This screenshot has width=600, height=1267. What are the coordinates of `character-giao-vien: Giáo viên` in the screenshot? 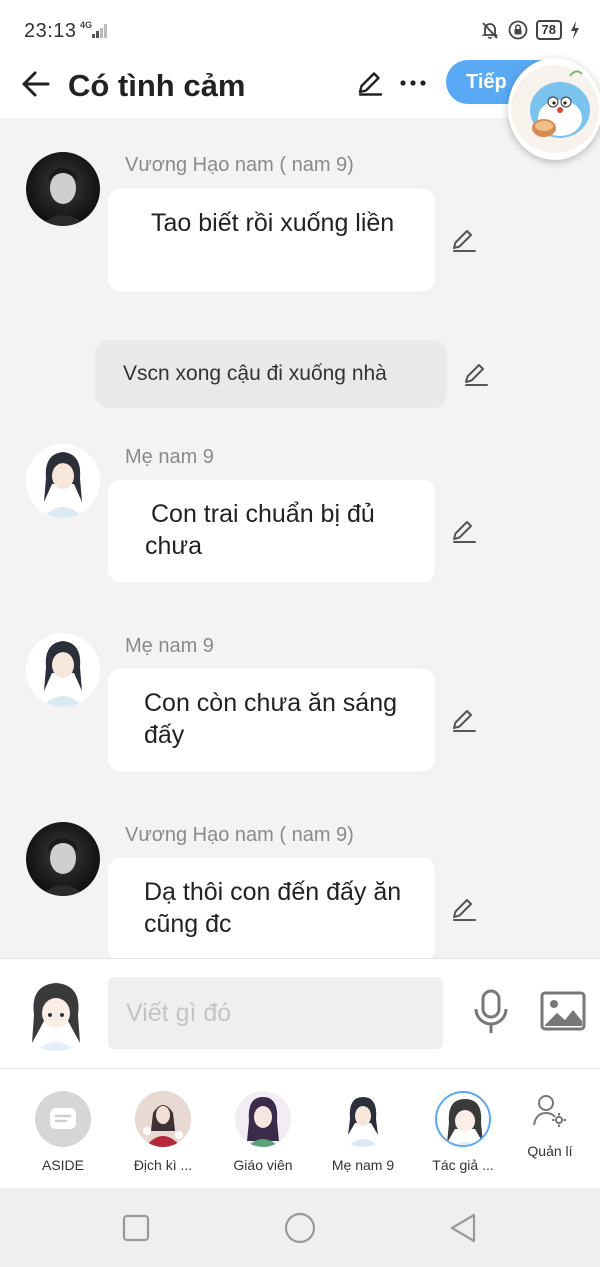 It's located at (263, 1129).